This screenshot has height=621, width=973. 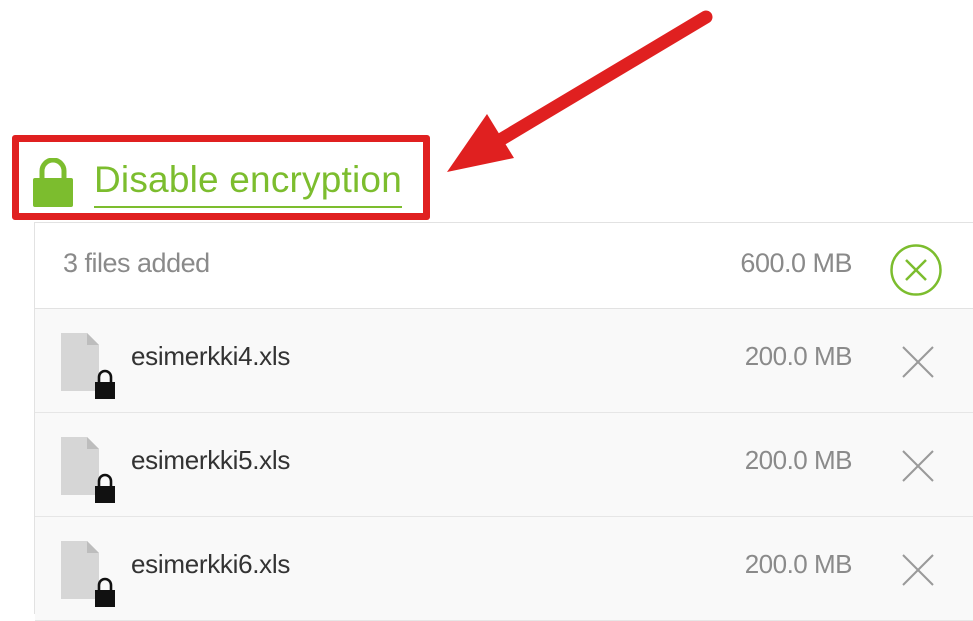 I want to click on files-count: 3 files added, so click(x=136, y=263).